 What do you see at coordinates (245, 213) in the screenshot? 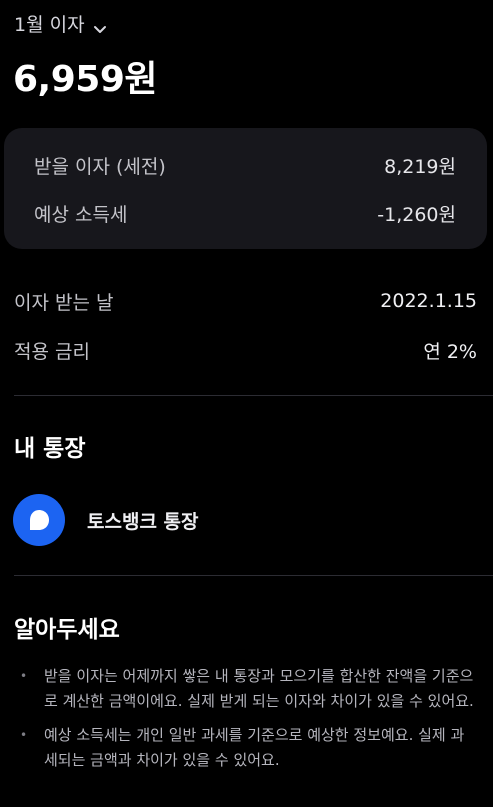
I see `income-tax-row: 예상 소득세 -1,260원` at bounding box center [245, 213].